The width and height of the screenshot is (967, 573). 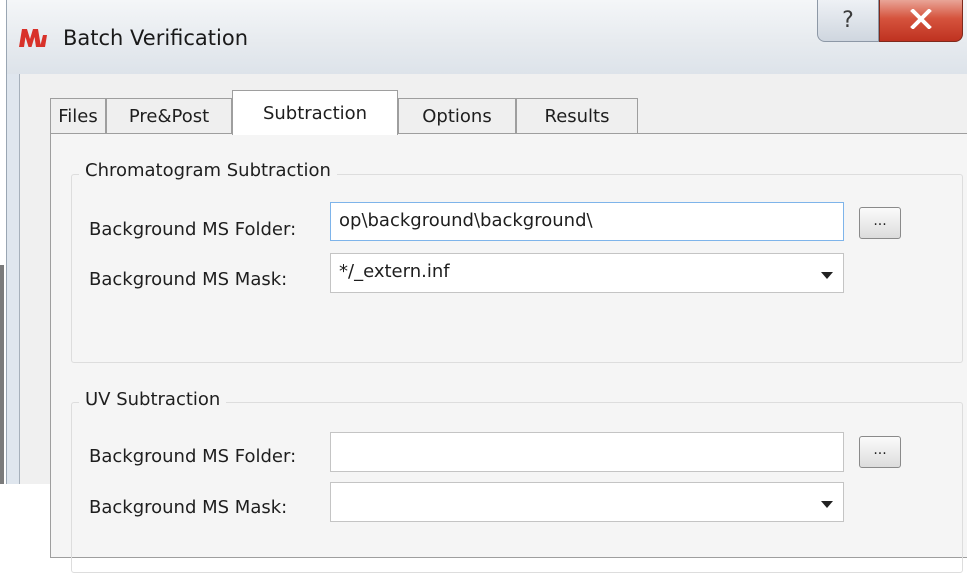 What do you see at coordinates (587, 221) in the screenshot?
I see `chromatogram-folder-input: op\background\background\` at bounding box center [587, 221].